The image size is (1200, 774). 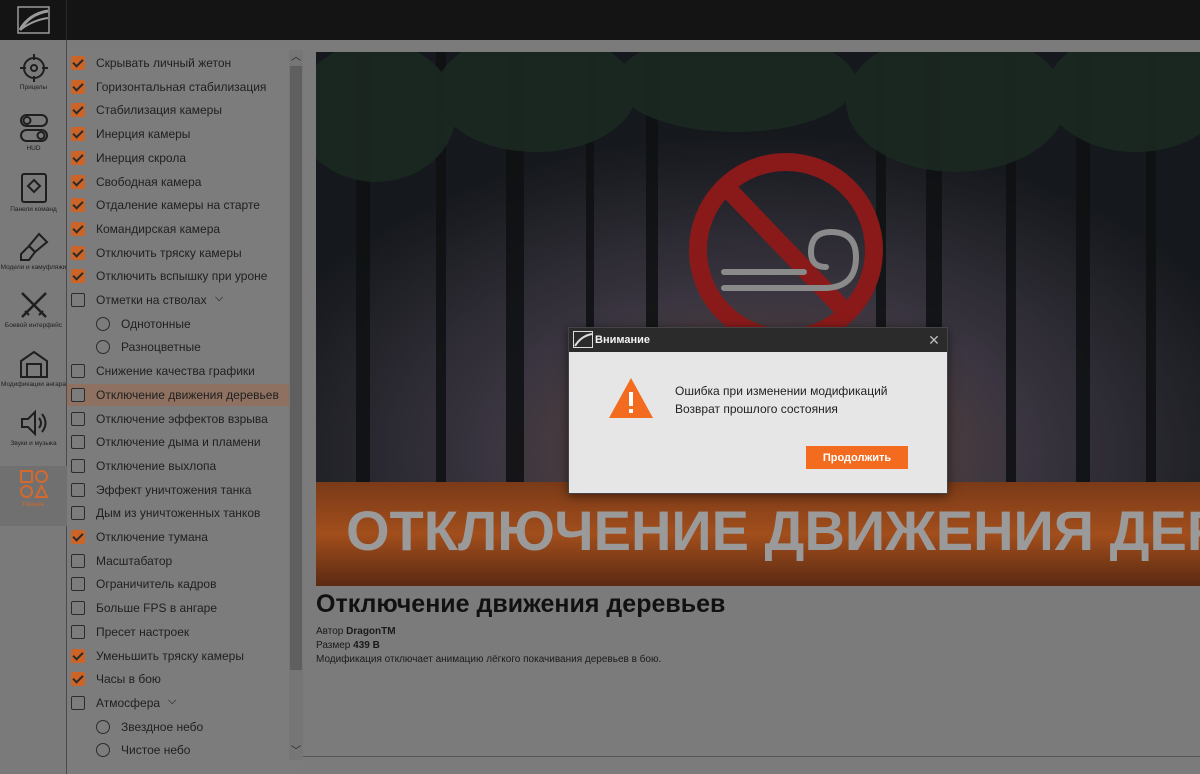 I want to click on mod-item: Отдаление камеры на старте, so click(x=178, y=205).